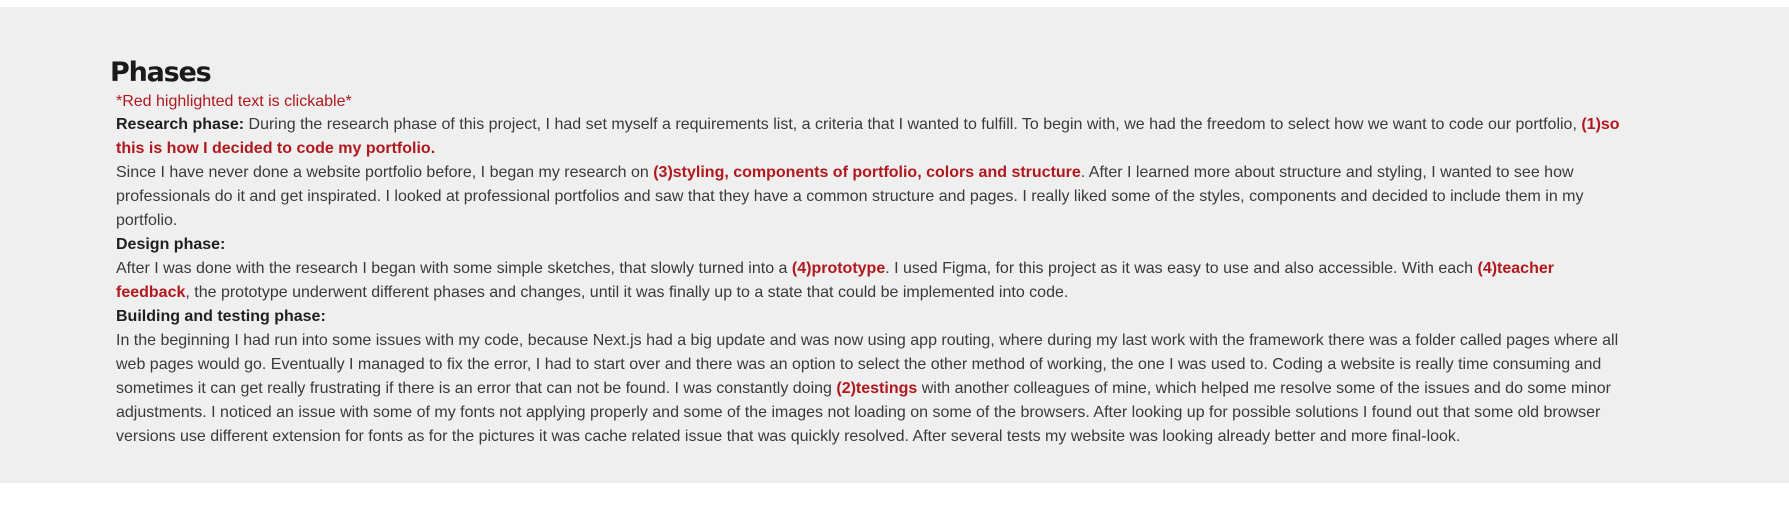  Describe the element at coordinates (838, 268) in the screenshot. I see `link-prototype: (4)prototype` at that location.